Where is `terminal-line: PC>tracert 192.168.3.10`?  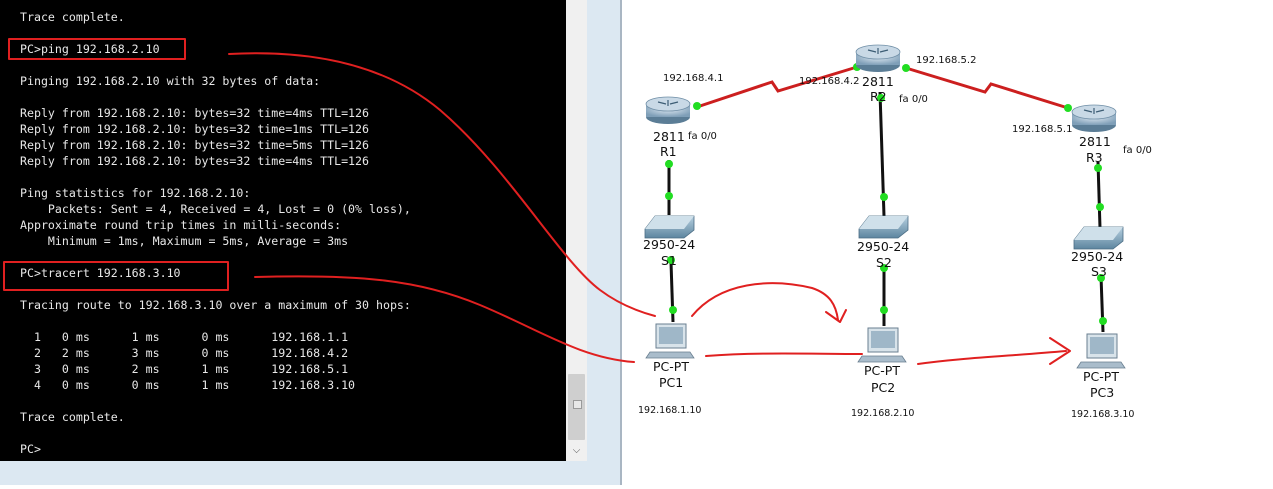 terminal-line: PC>tracert 192.168.3.10 is located at coordinates (100, 273).